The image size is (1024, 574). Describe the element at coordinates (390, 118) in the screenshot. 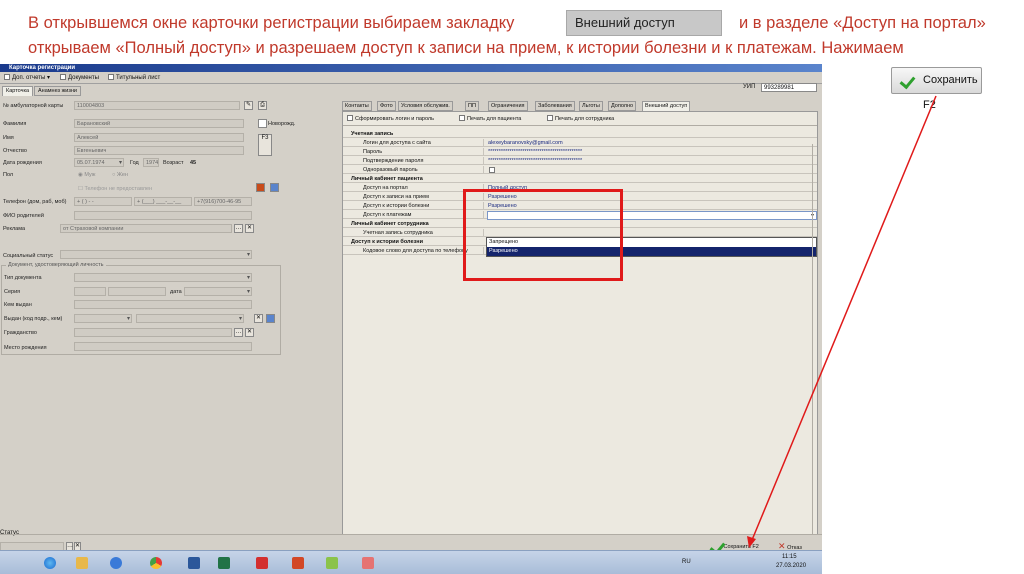

I see `generate-credentials-button: Сформировать логин и пароль` at that location.